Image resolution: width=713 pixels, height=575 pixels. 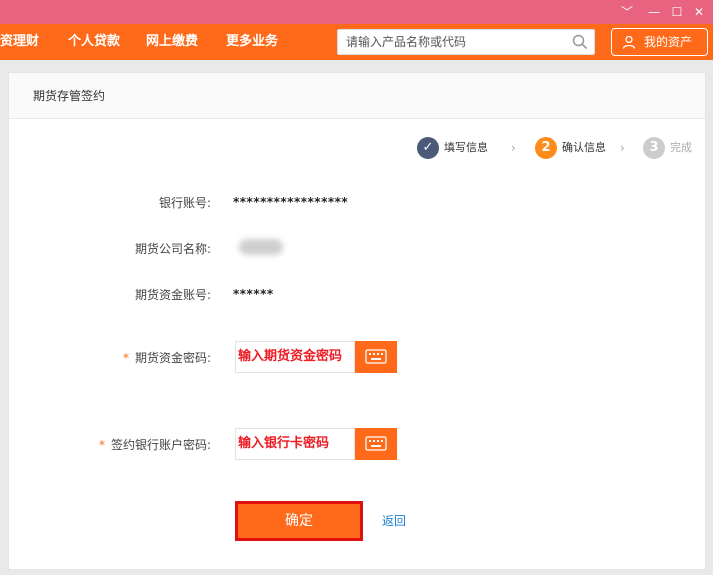 What do you see at coordinates (451, 42) in the screenshot?
I see `search-input` at bounding box center [451, 42].